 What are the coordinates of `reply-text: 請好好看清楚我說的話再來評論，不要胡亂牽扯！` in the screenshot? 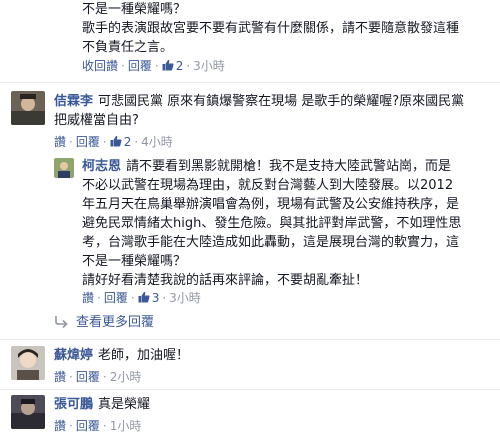 It's located at (225, 280).